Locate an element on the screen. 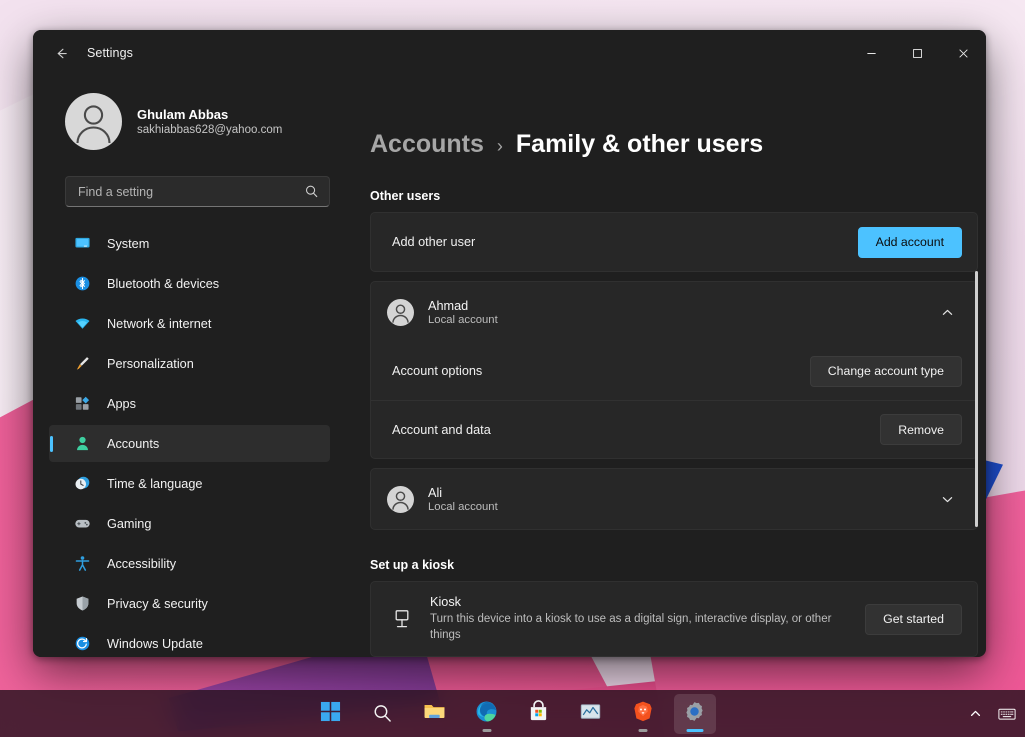  sidebar-item-label: Accessibility is located at coordinates (142, 563).